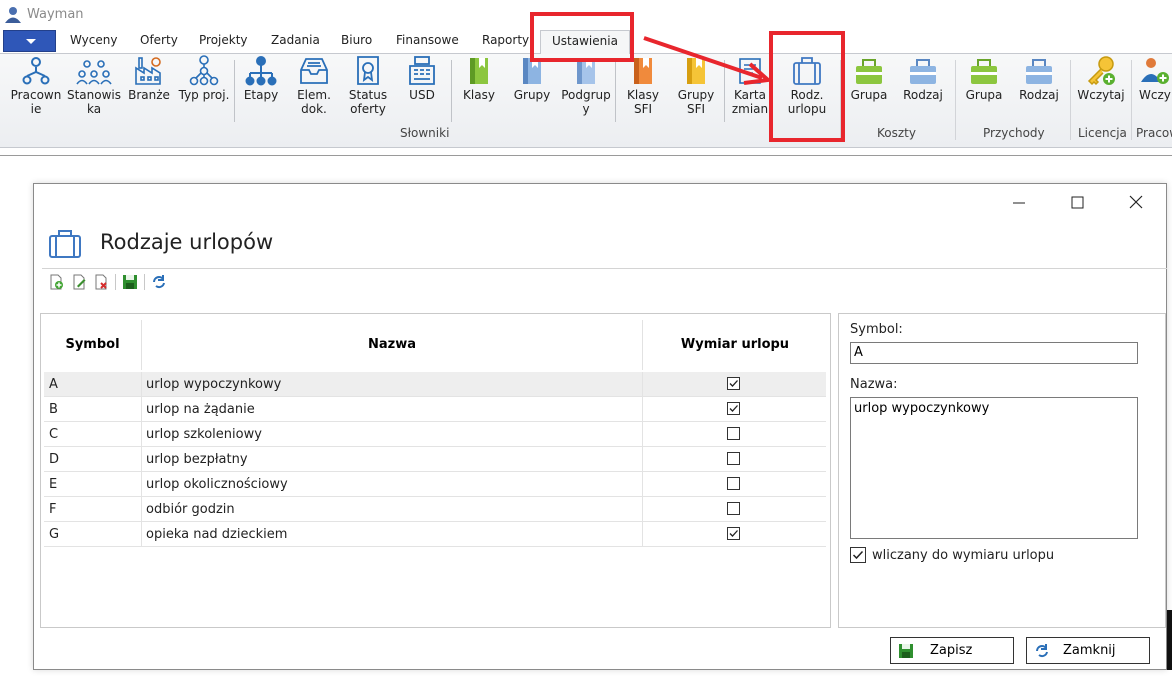  Describe the element at coordinates (1077, 202) in the screenshot. I see `maximize-icon` at that location.